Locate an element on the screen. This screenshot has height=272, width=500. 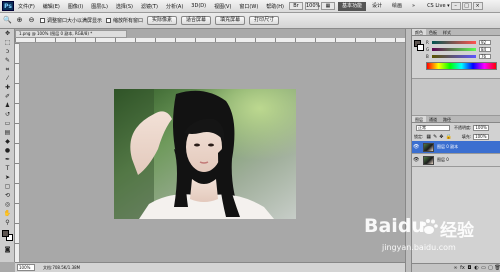
zoom-level-select: 100% is located at coordinates (312, 6).